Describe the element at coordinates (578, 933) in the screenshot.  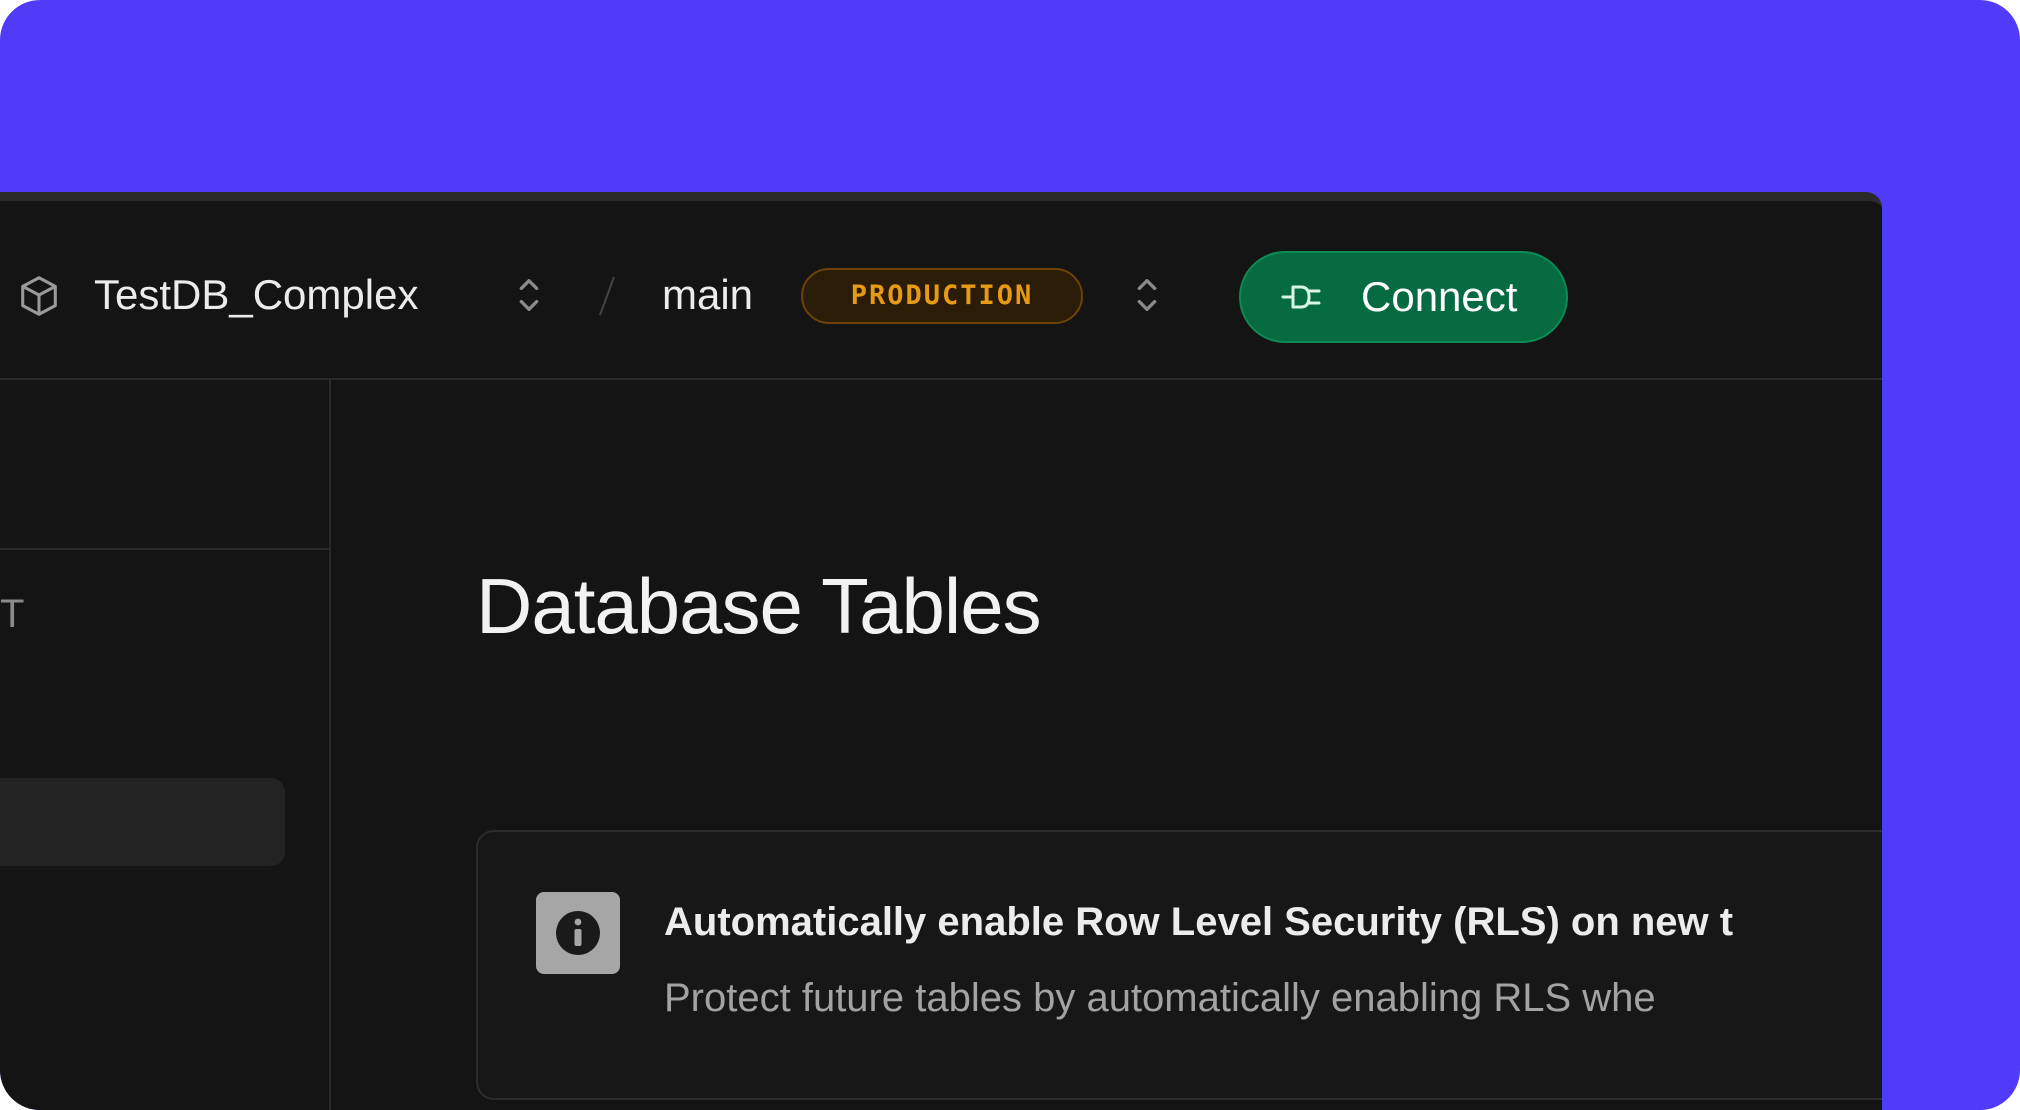
I see `info-icon` at that location.